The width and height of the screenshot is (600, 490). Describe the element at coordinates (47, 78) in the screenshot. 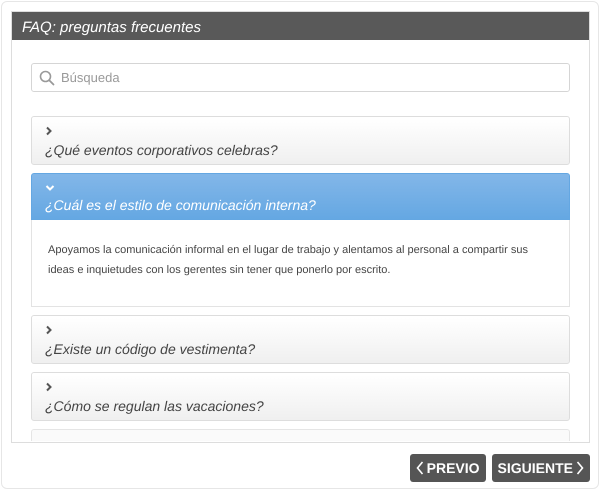

I see `search-icon` at that location.